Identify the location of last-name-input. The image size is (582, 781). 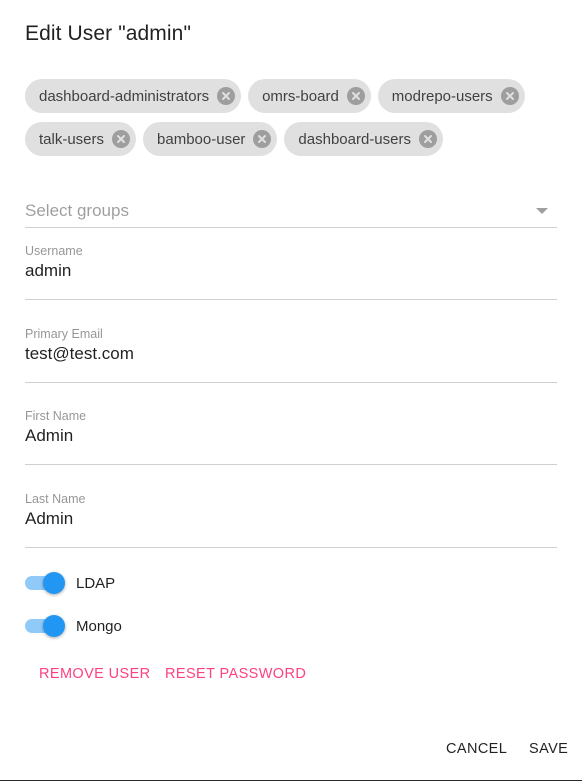
(291, 519).